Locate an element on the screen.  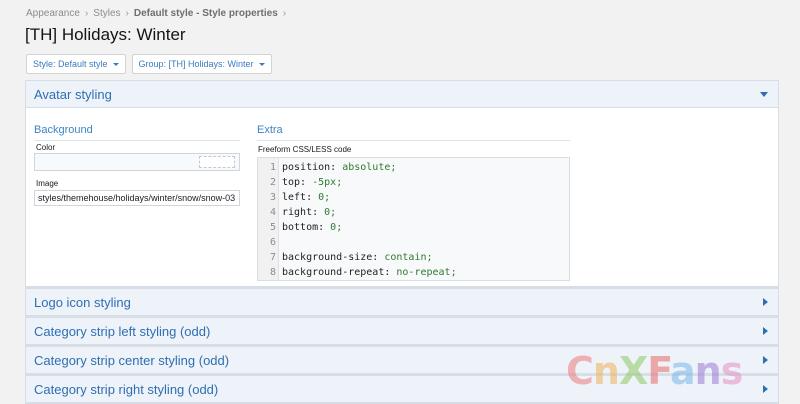
watermark-logo: CnXFans is located at coordinates (655, 371).